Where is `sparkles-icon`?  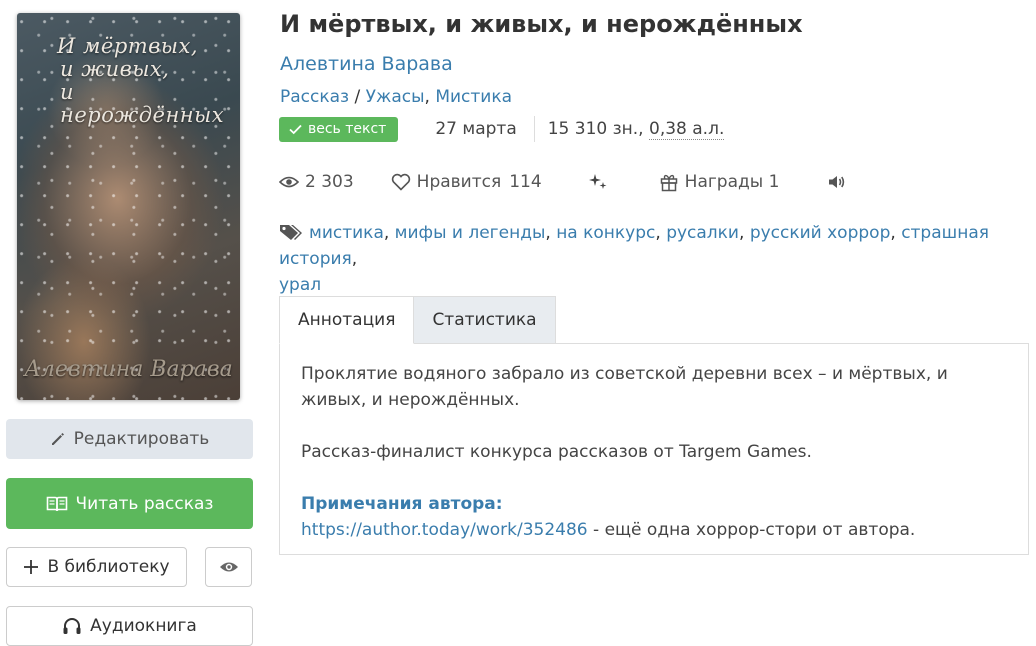
sparkles-icon is located at coordinates (597, 181).